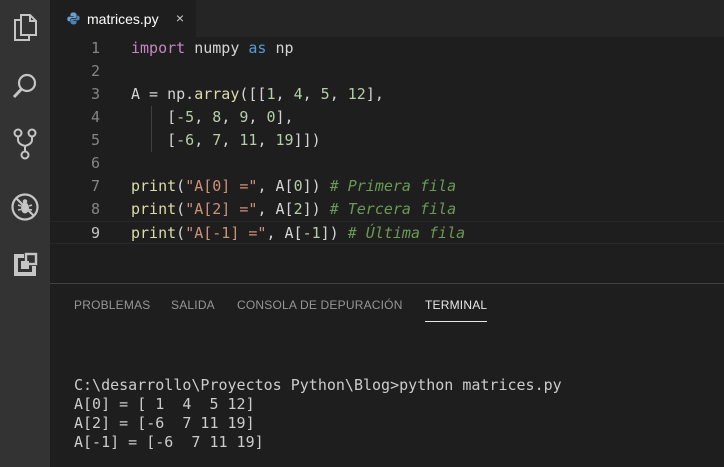 This screenshot has width=724, height=467. Describe the element at coordinates (193, 305) in the screenshot. I see `tab-salida: SALIDA` at that location.